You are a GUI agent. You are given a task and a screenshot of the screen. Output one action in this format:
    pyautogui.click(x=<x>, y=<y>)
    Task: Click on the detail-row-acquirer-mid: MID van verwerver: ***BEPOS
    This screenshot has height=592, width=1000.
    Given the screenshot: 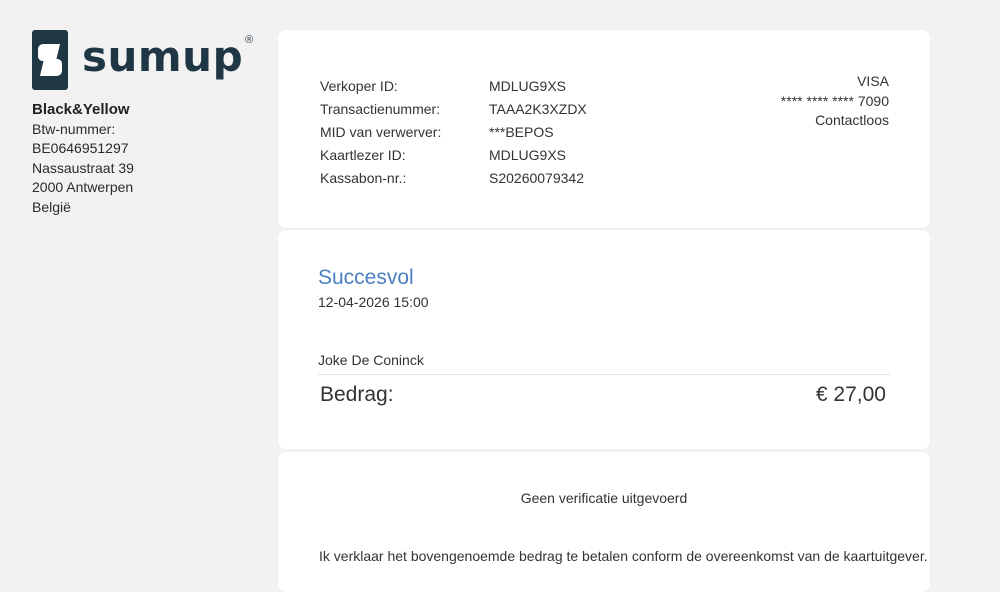 What is the action you would take?
    pyautogui.click(x=453, y=131)
    